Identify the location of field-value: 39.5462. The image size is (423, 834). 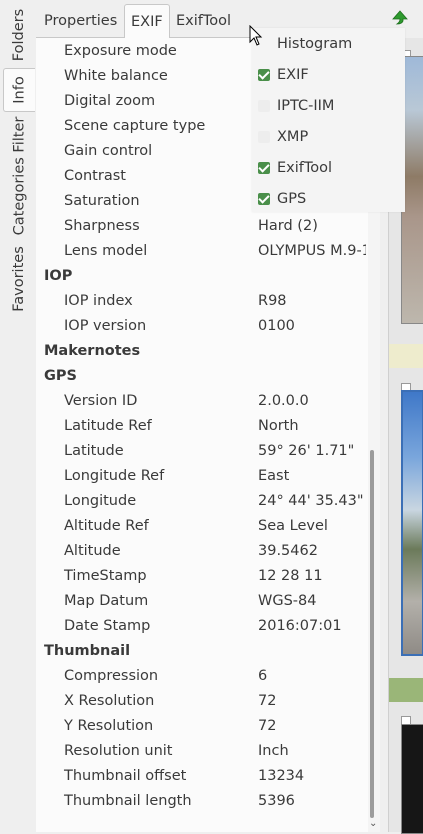
(288, 551).